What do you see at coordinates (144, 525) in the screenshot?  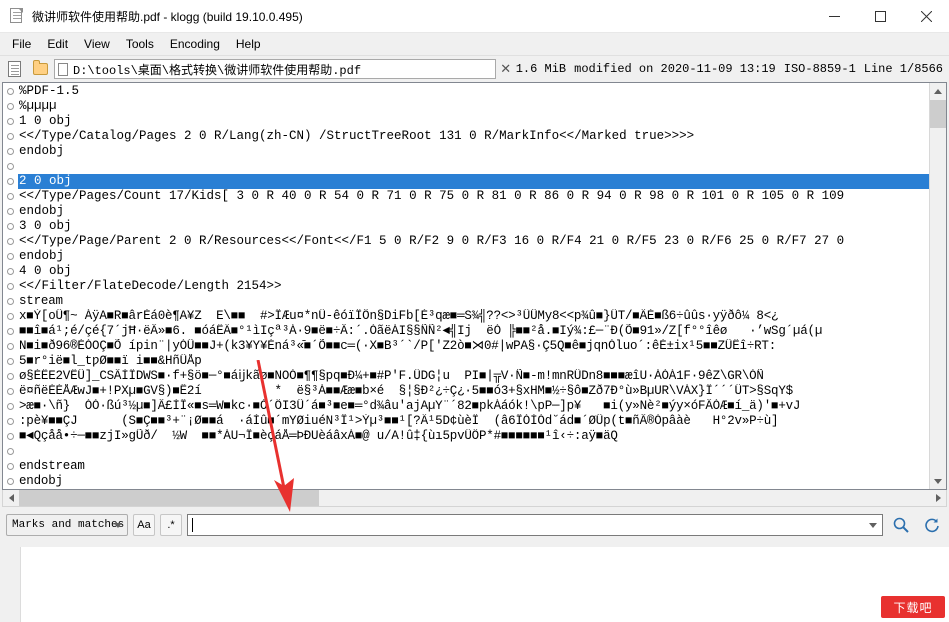 I see `match-case-button: Aa` at bounding box center [144, 525].